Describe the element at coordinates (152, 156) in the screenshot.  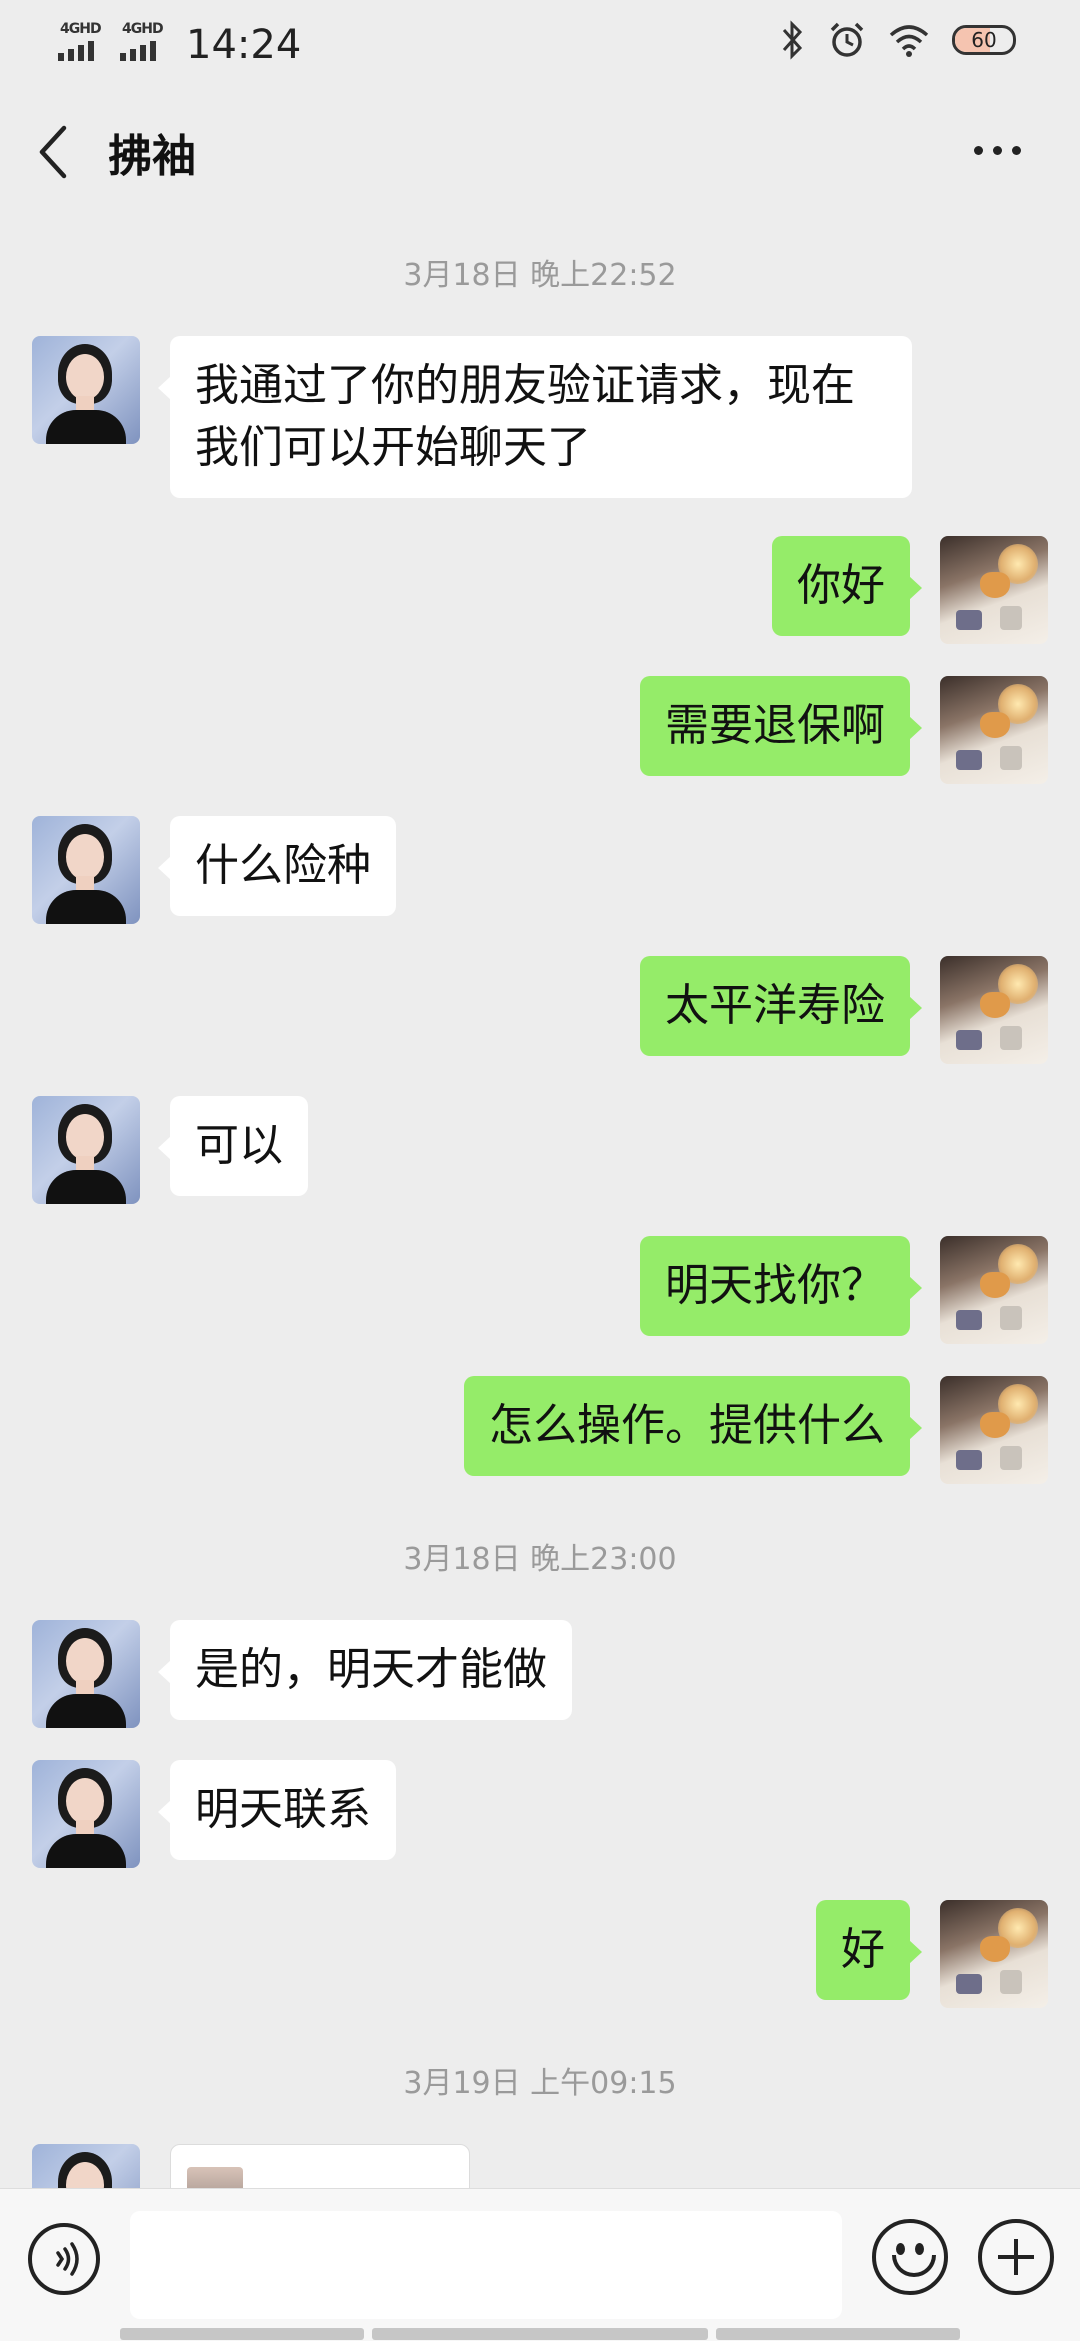
I see `chat-title: 拂袖` at that location.